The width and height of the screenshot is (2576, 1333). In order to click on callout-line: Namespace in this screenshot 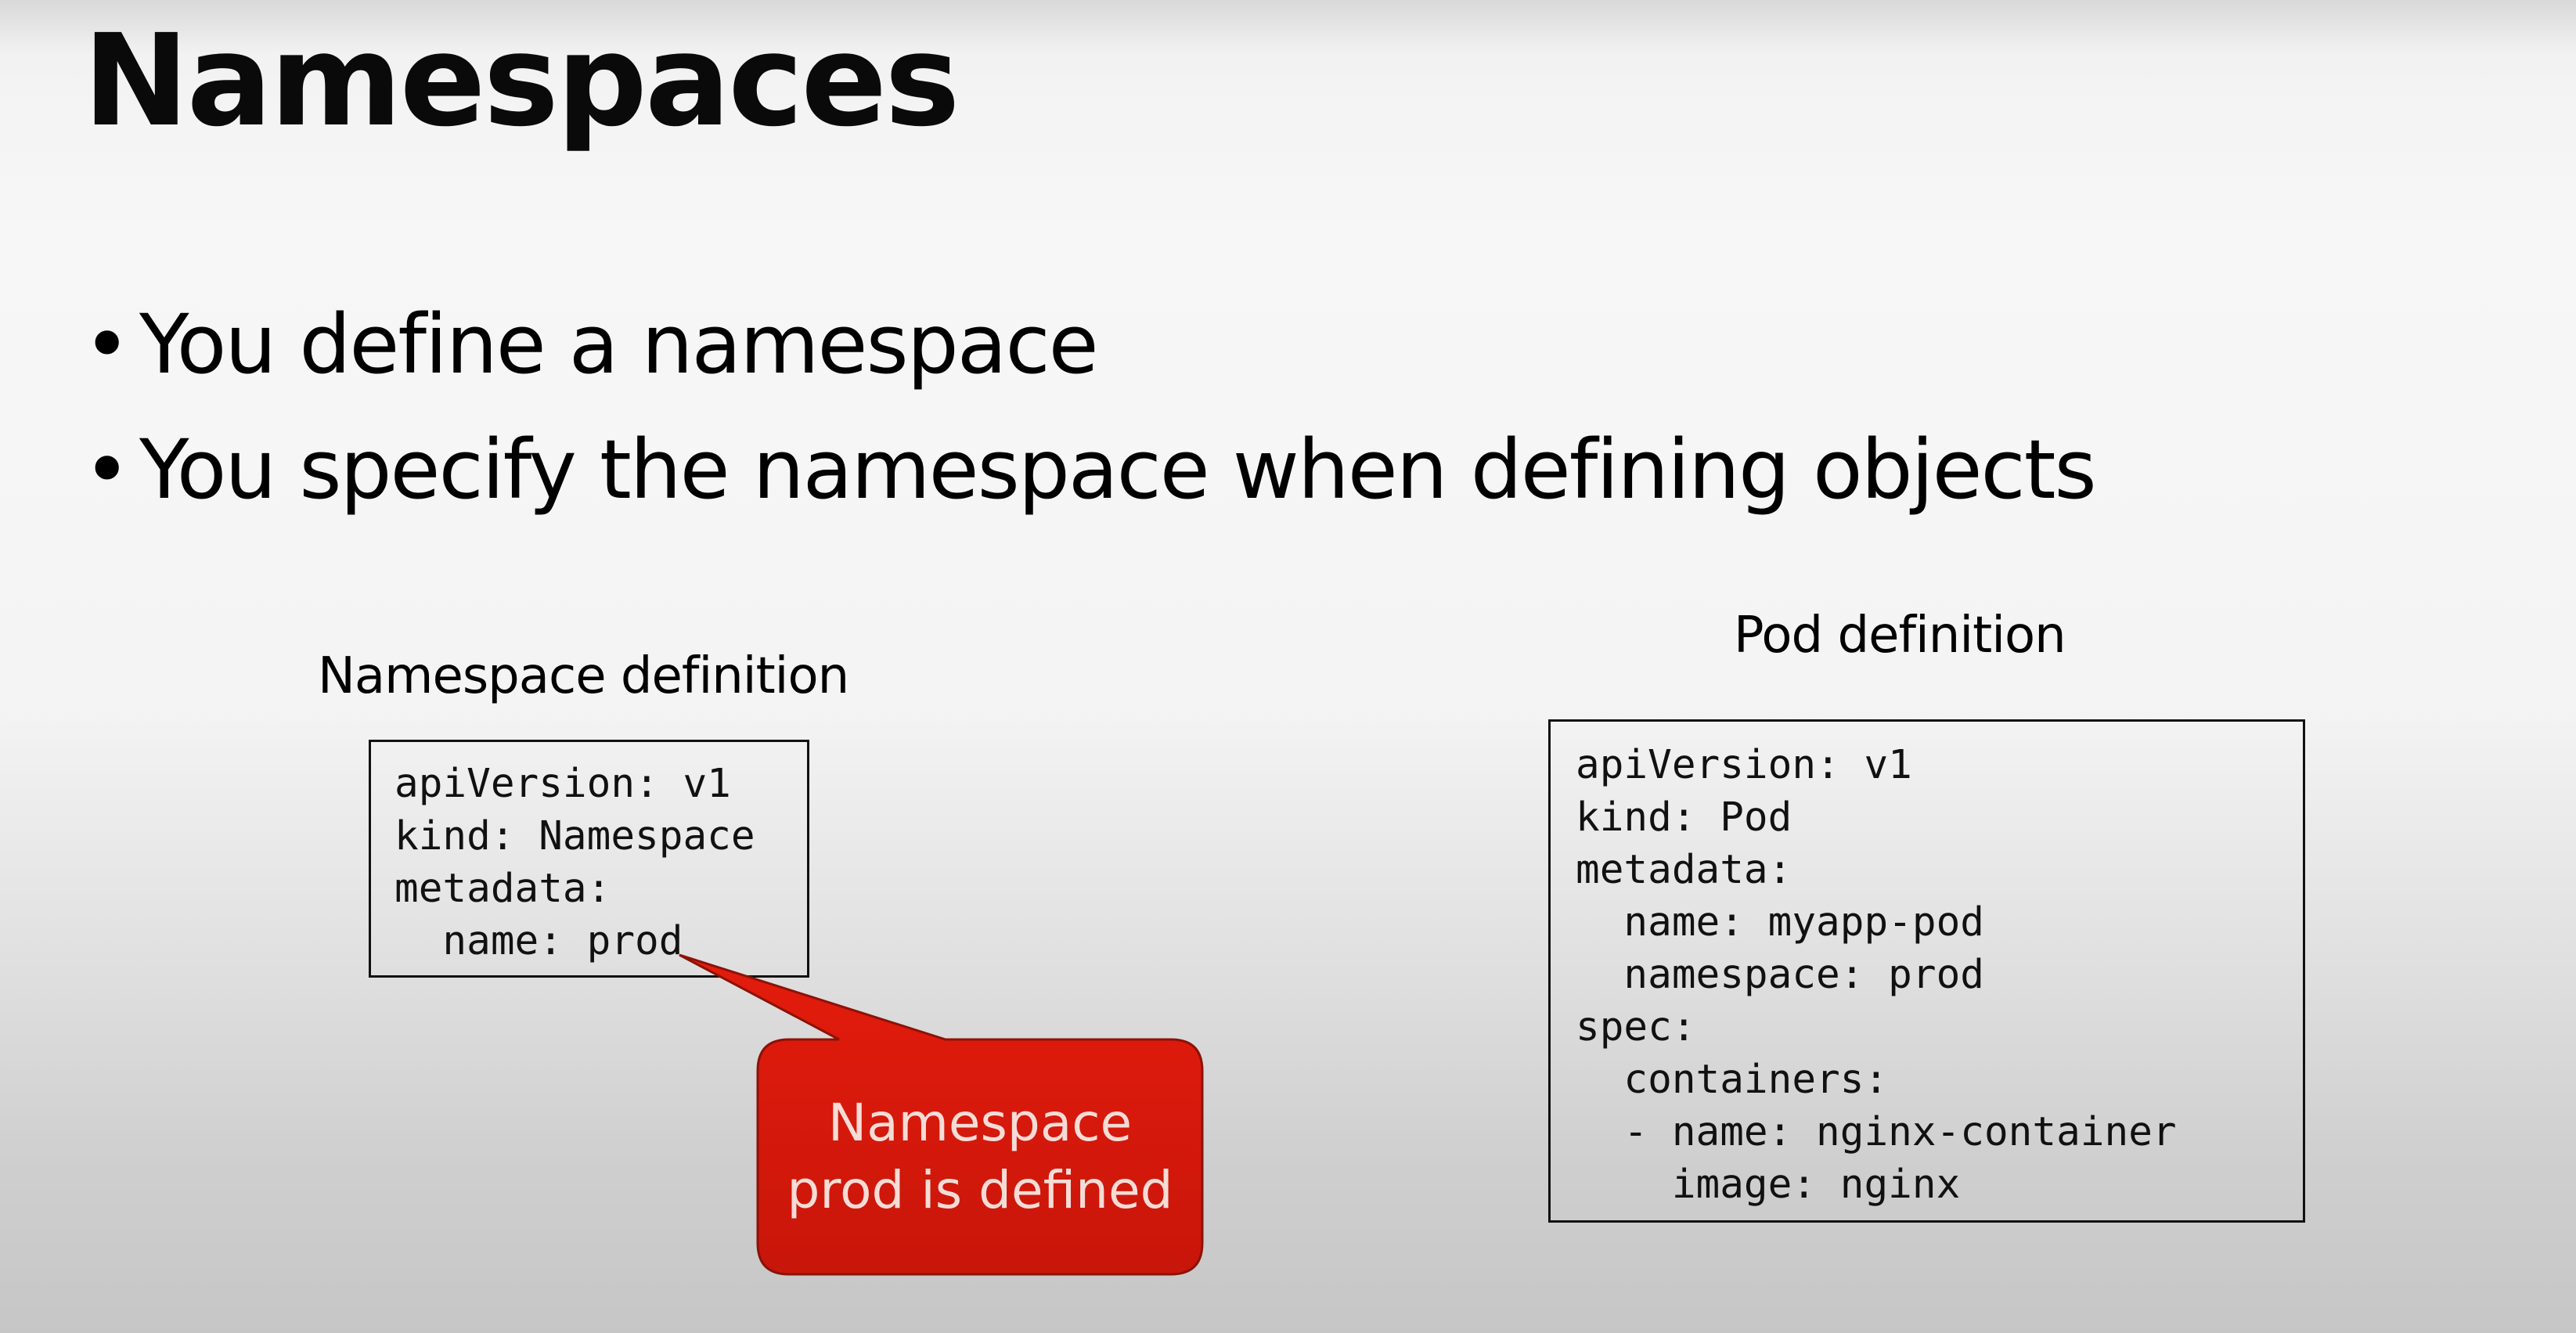, I will do `click(980, 1123)`.